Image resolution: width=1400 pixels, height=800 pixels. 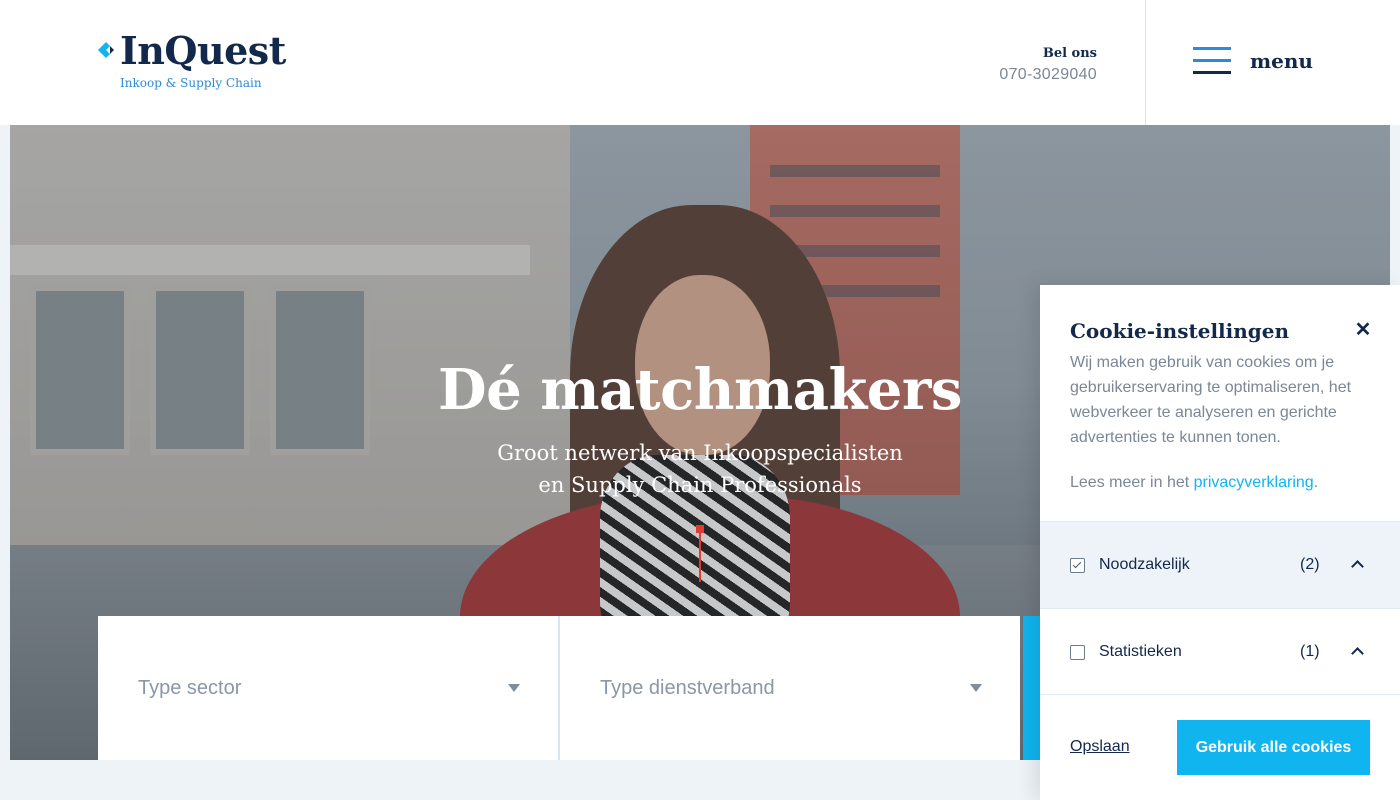 I want to click on checkmark-icon, so click(x=1077, y=564).